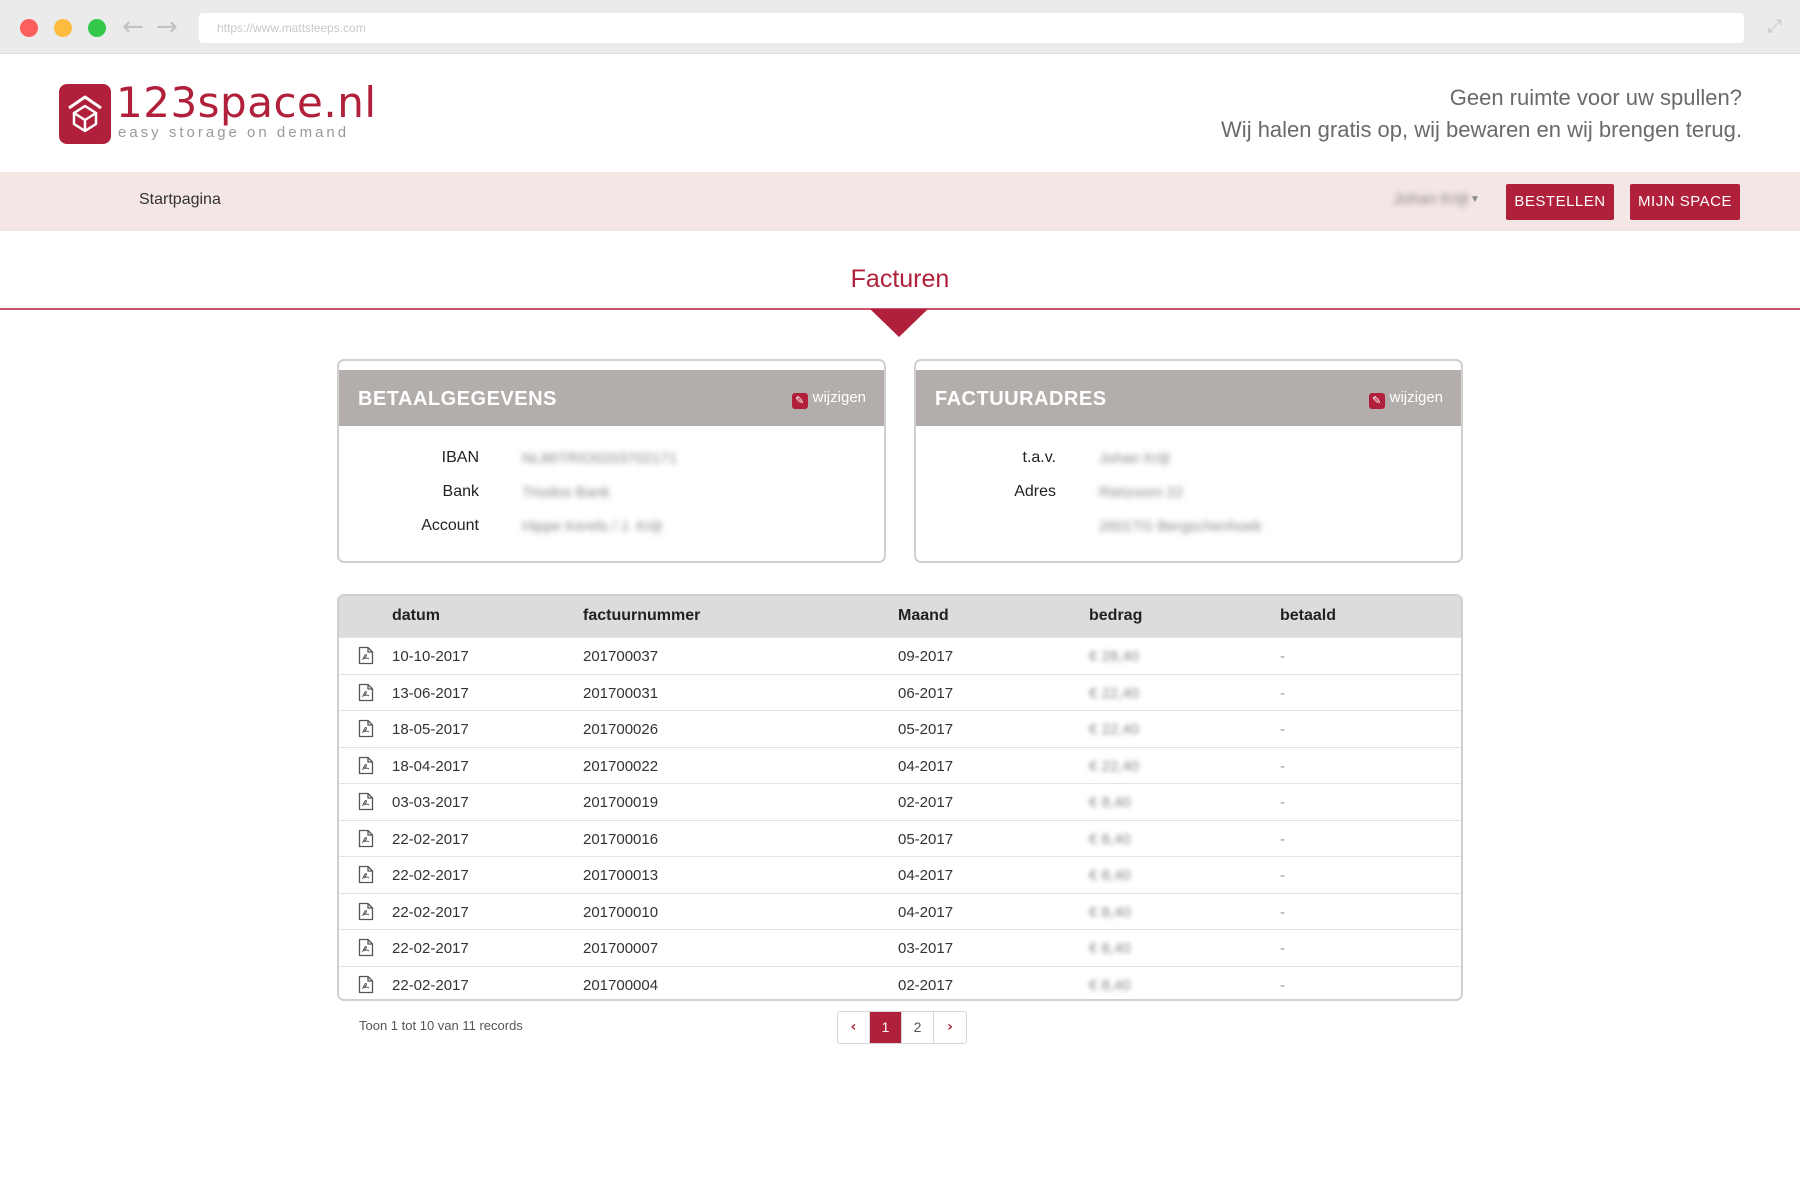  Describe the element at coordinates (1180, 526) in the screenshot. I see `address-line-2: 2601TG Bergschenhoek` at that location.